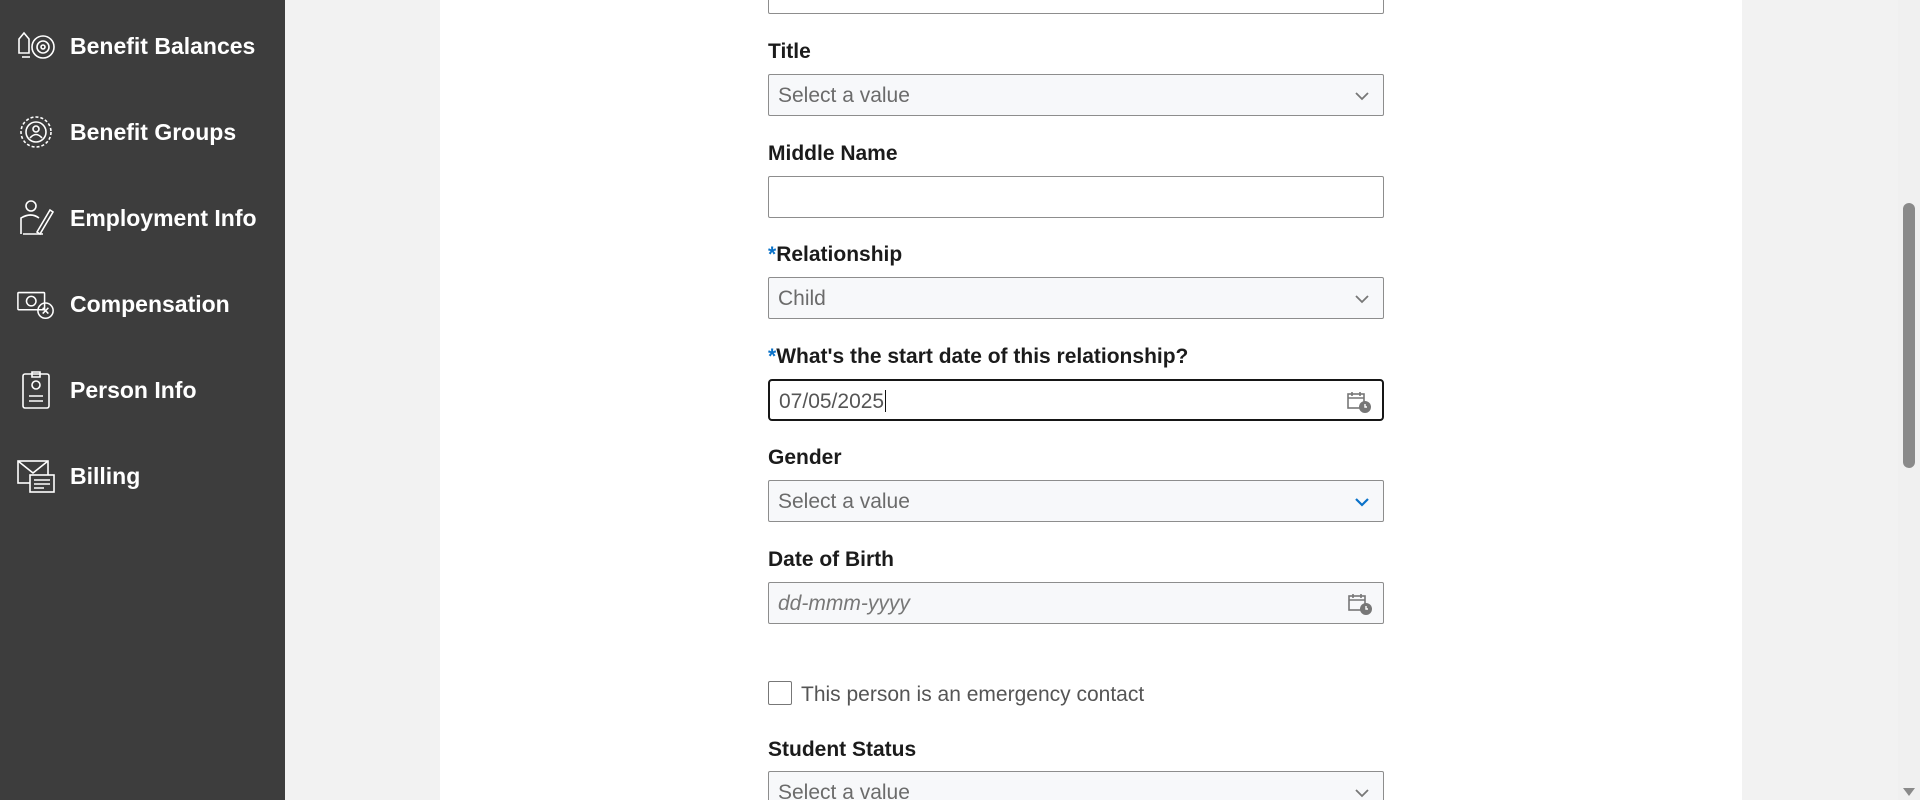 This screenshot has width=1920, height=800. I want to click on student-status-label: Student Status, so click(842, 749).